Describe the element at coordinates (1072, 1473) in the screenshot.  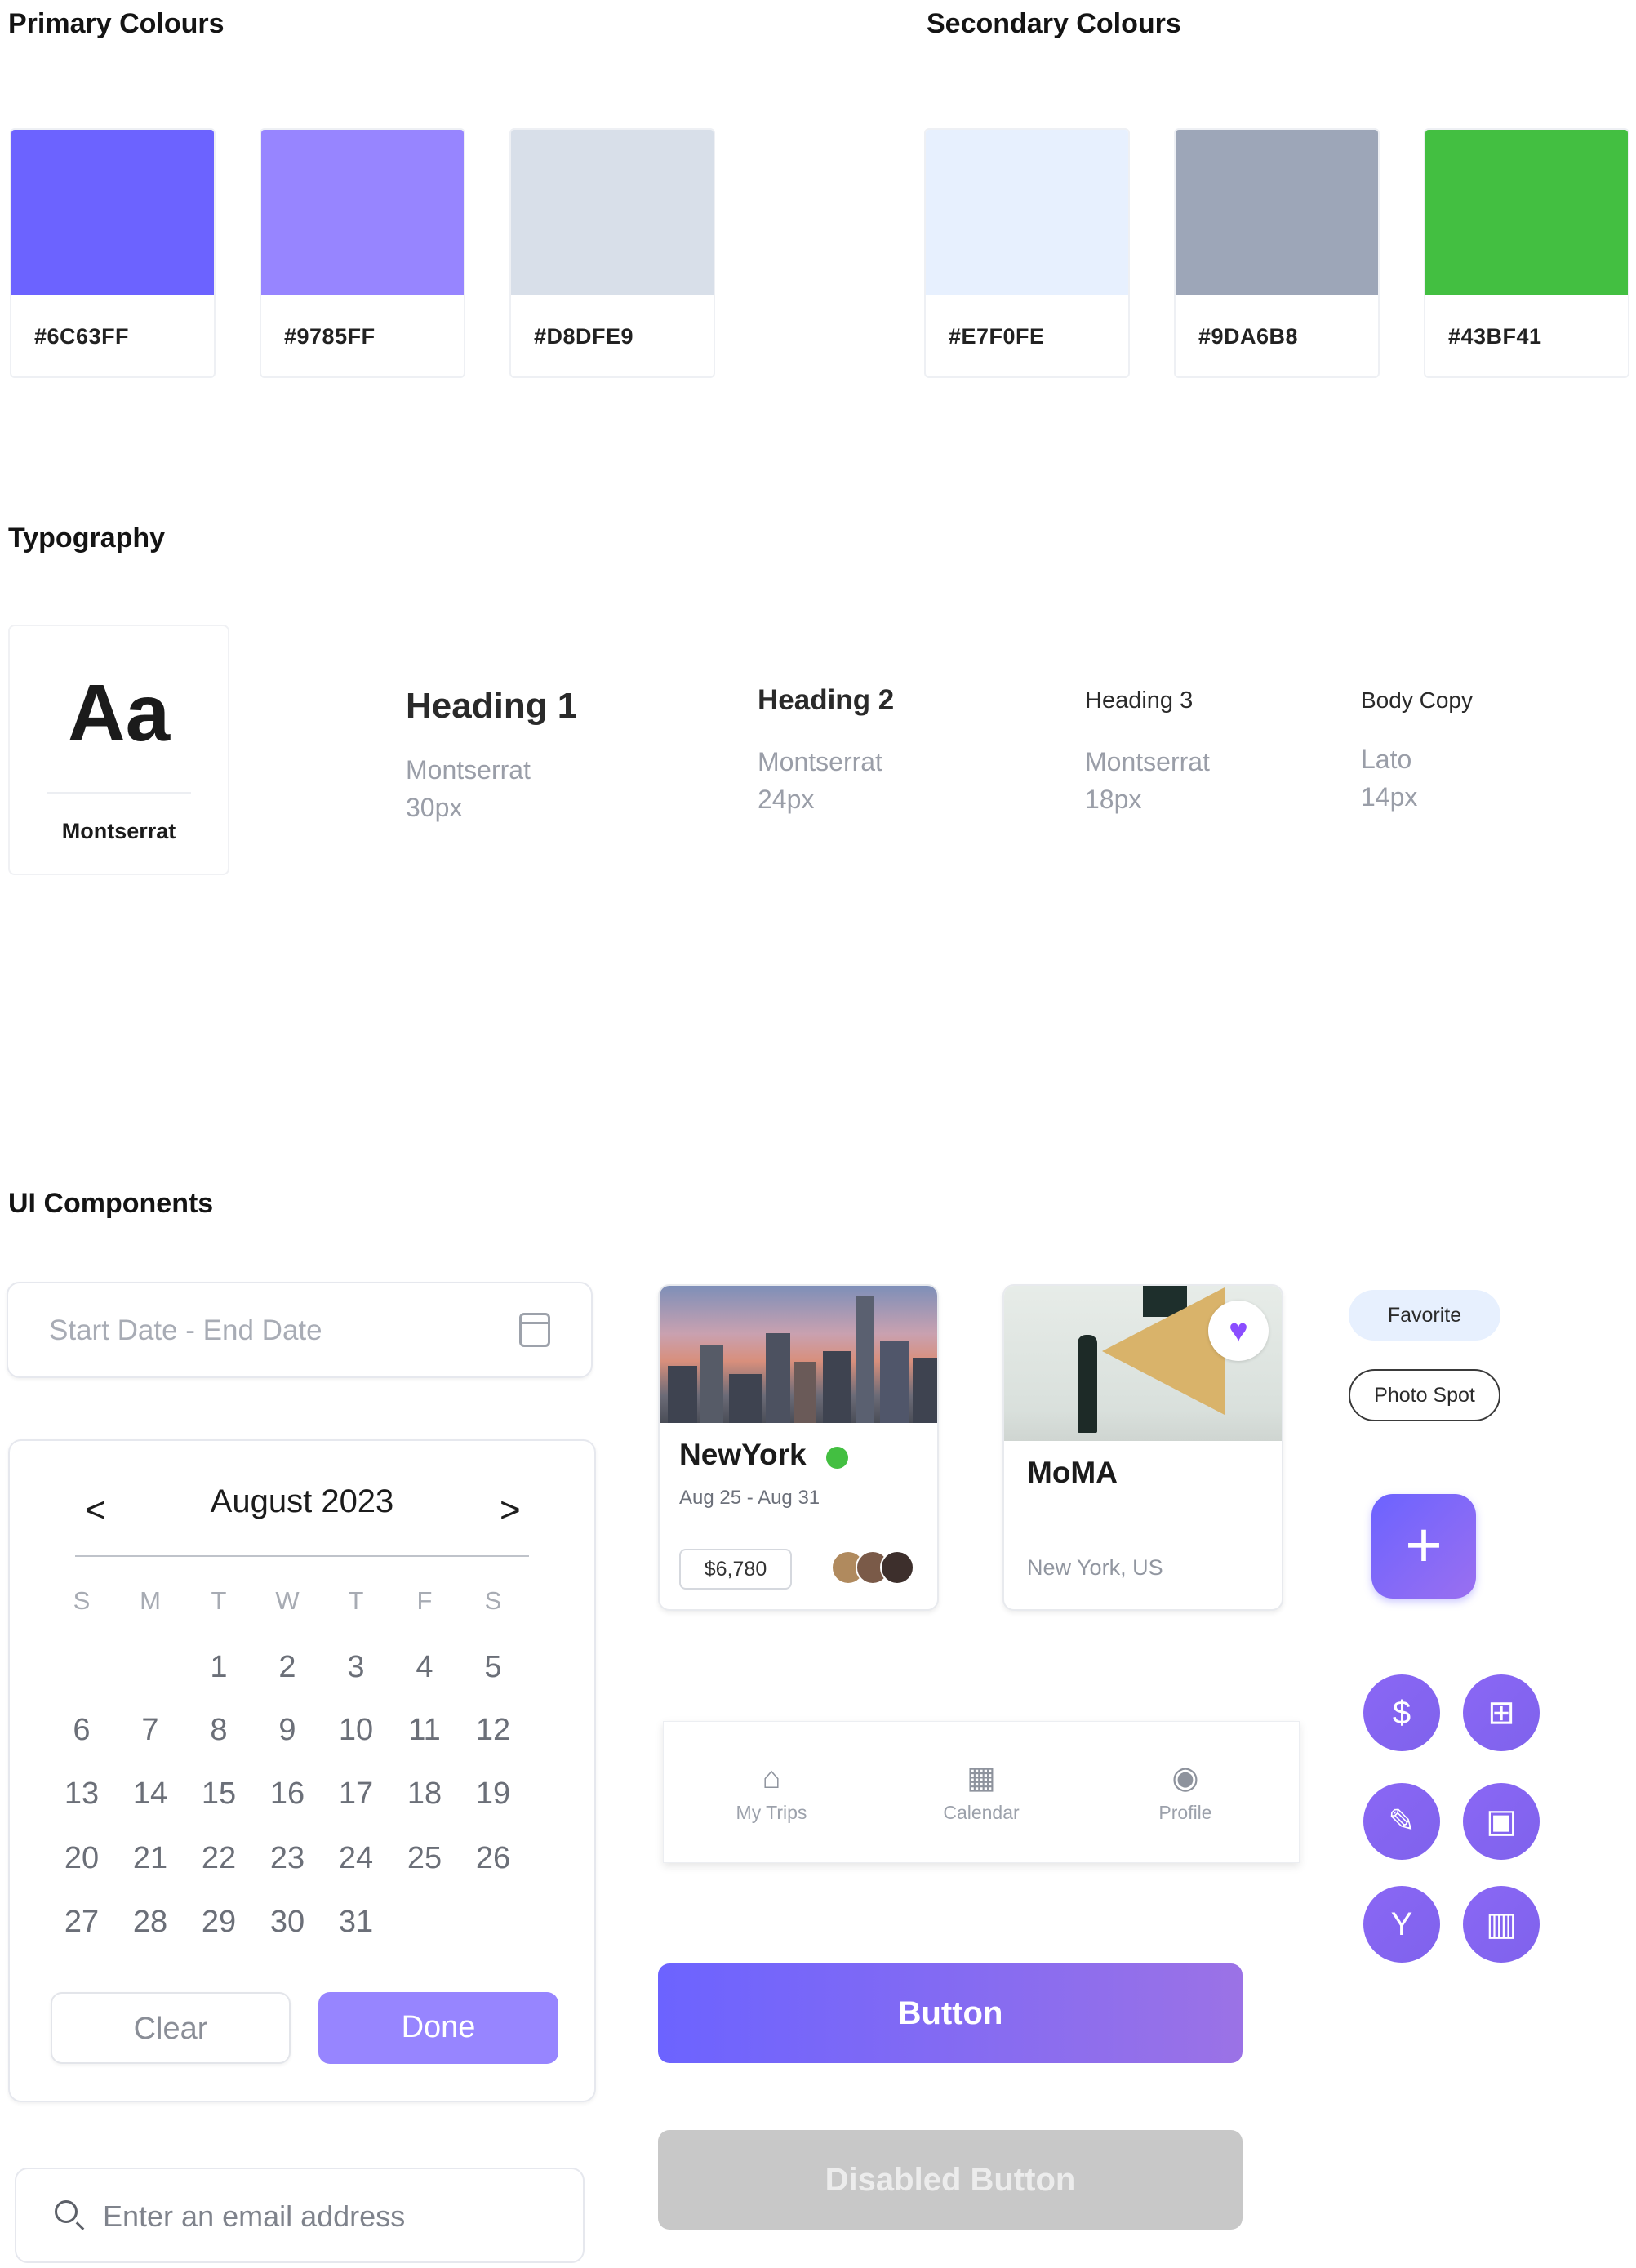
I see `place-title: MoMA` at that location.